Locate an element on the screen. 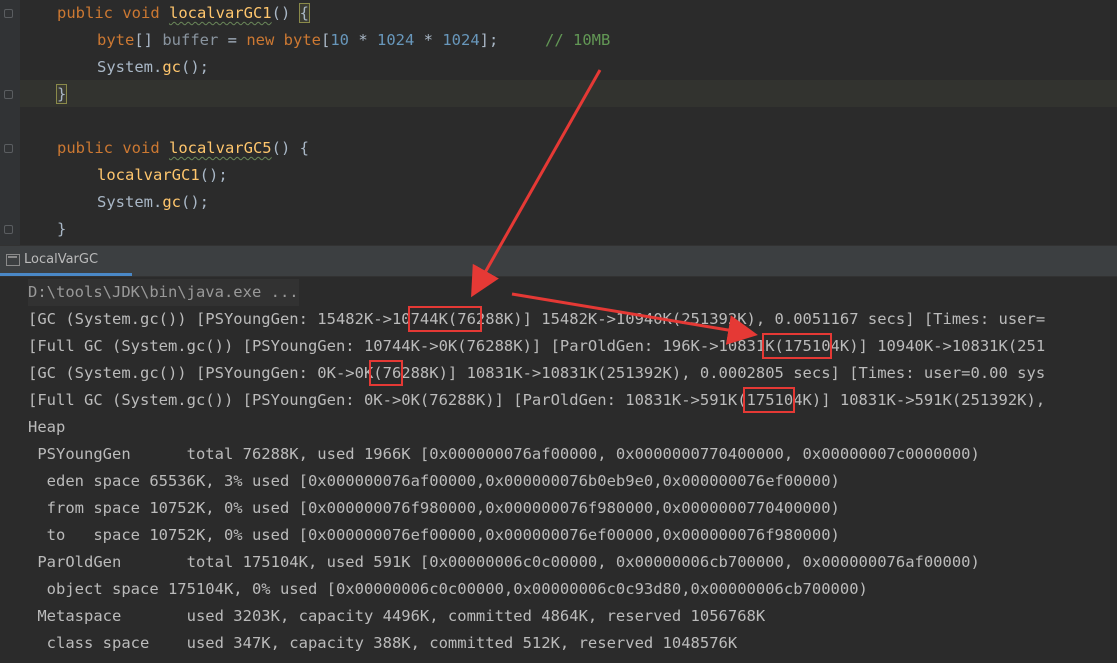 The height and width of the screenshot is (663, 1117). run-tab-label: LocalVarGC is located at coordinates (61, 259).